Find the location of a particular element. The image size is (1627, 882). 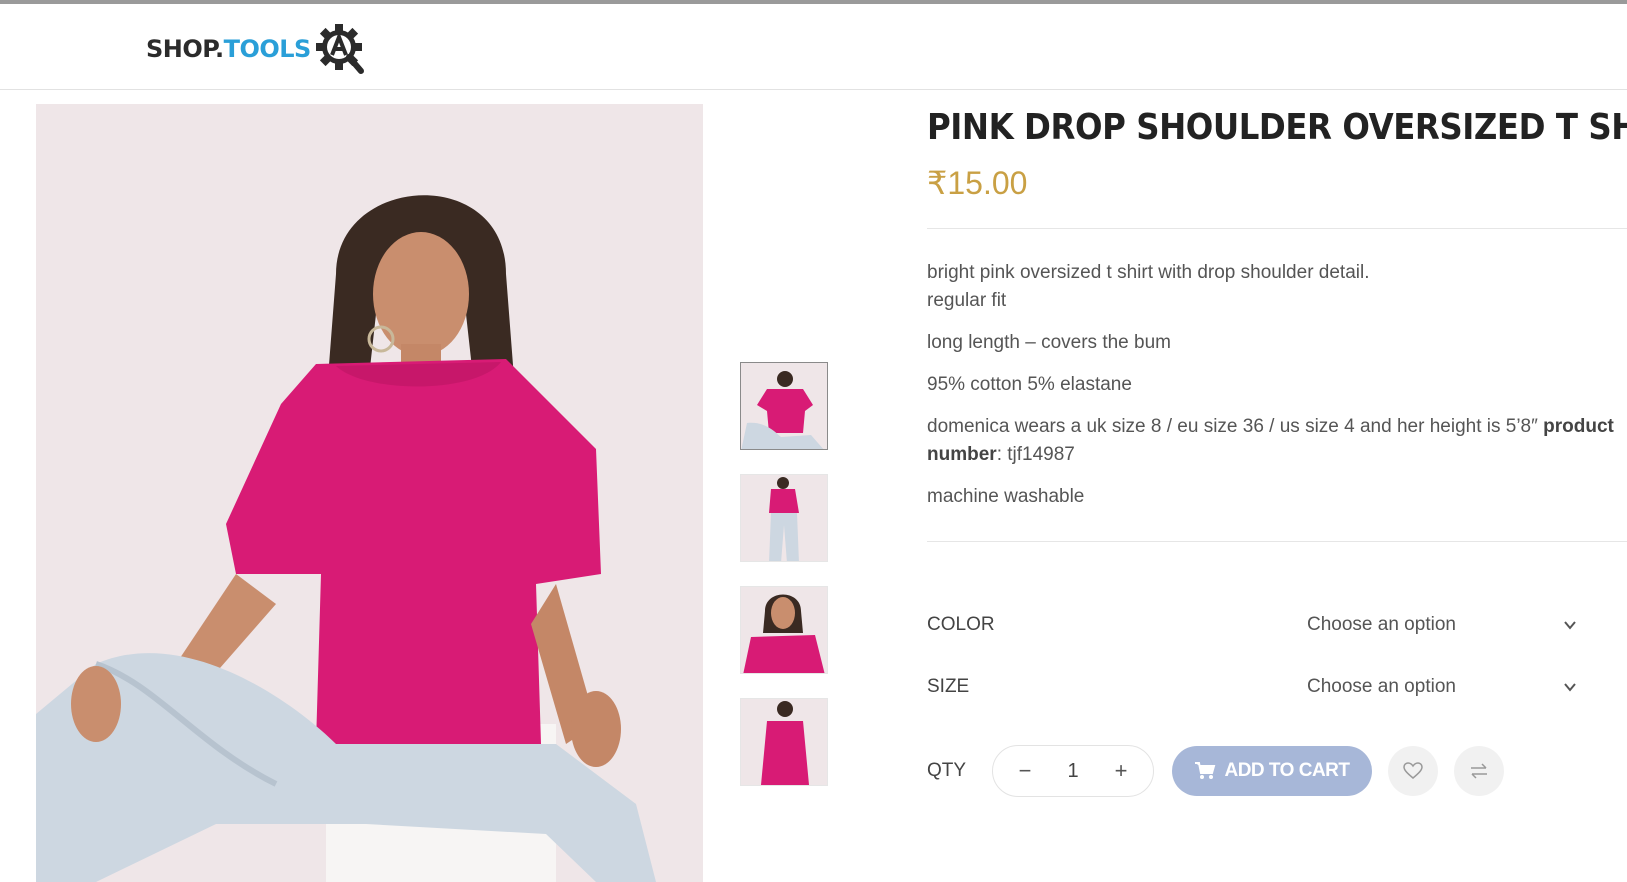

gear-icon is located at coordinates (339, 49).